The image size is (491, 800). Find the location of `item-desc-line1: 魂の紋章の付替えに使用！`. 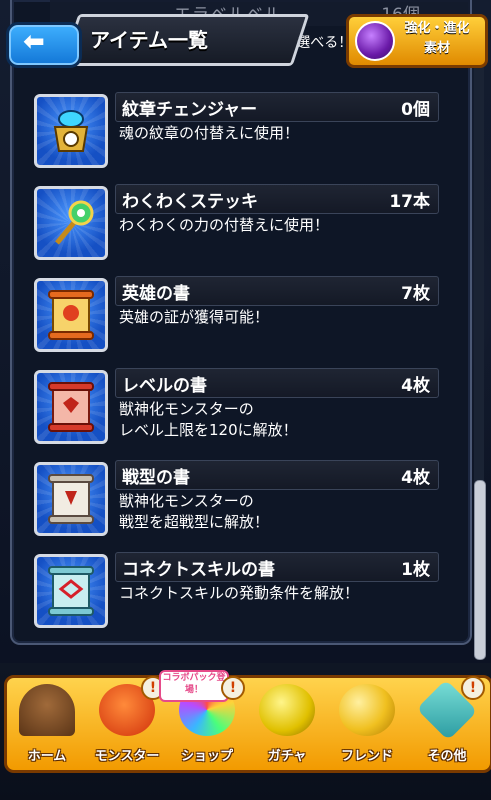

item-desc-line1: 魂の紋章の付替えに使用！ is located at coordinates (209, 133).